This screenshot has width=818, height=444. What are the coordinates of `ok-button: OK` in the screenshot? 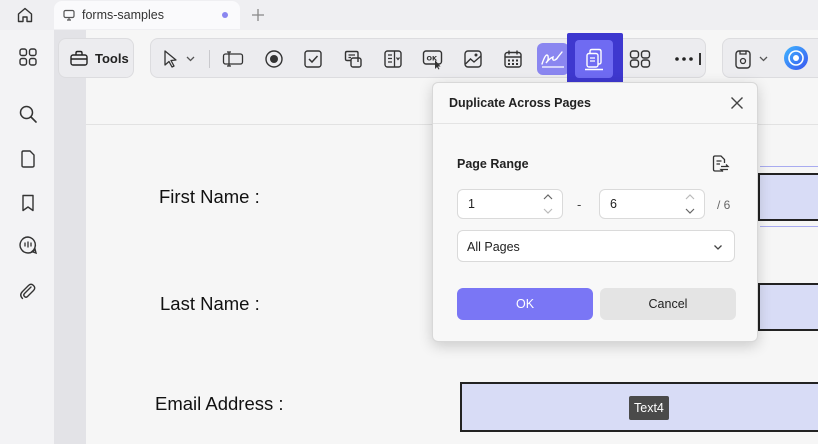 It's located at (525, 304).